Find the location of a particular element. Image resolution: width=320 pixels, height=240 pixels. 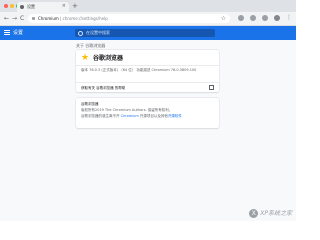

external-link-icon is located at coordinates (211, 87).